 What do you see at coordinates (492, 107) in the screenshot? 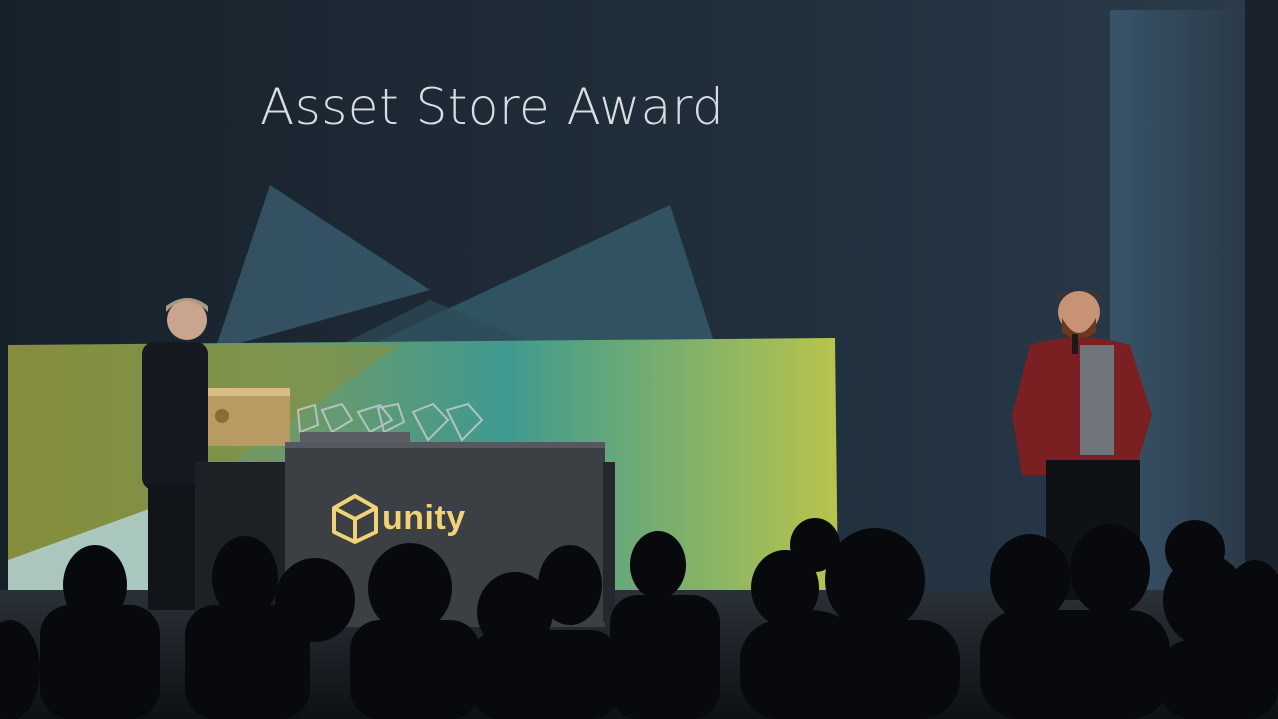
I see `slide-title: Asset Store Award` at bounding box center [492, 107].